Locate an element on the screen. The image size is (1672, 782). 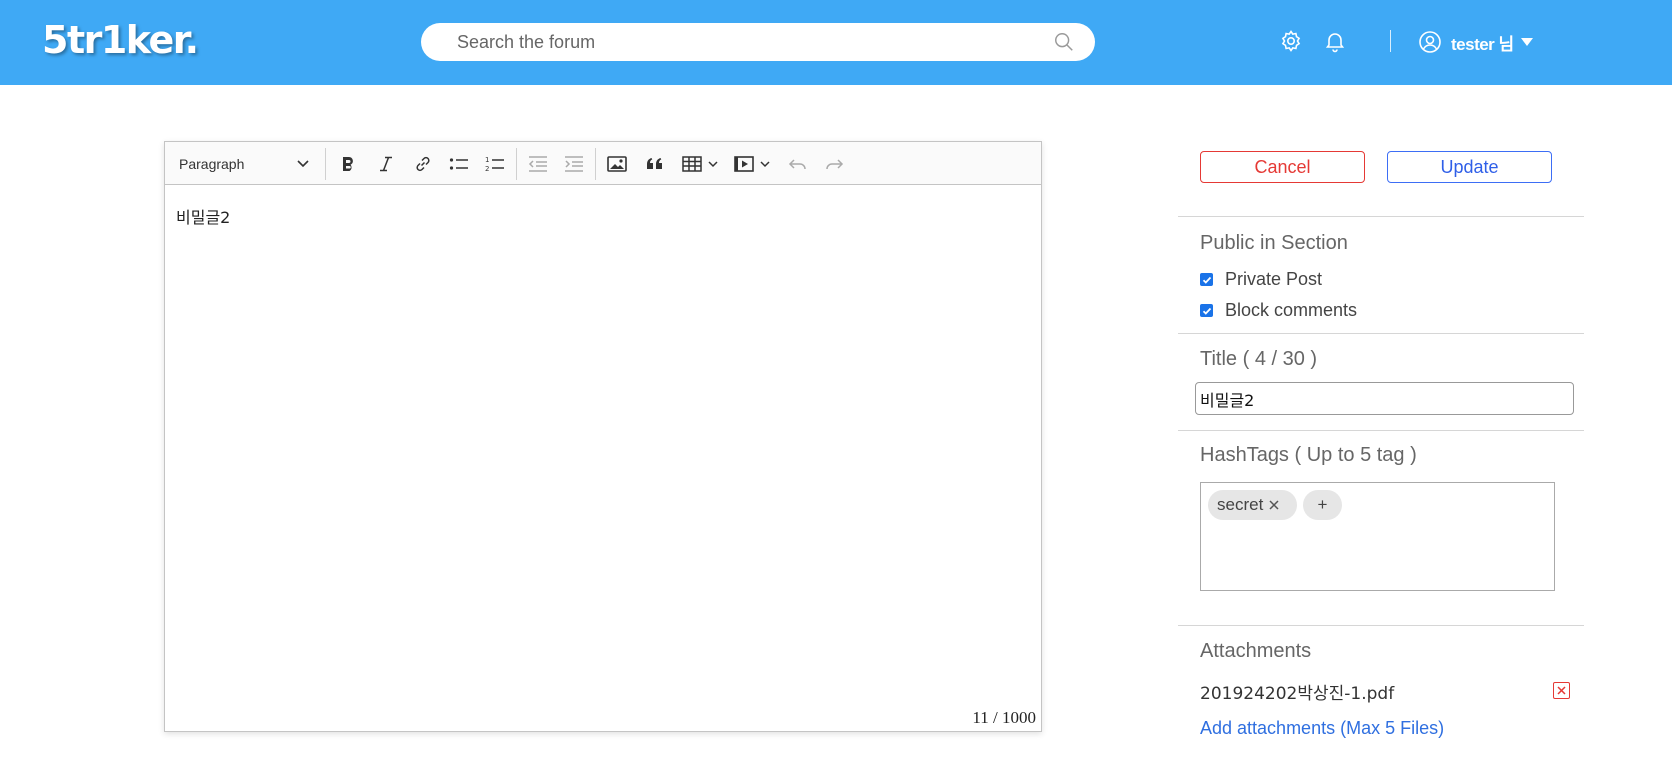
private-post-checkbox is located at coordinates (1206, 279).